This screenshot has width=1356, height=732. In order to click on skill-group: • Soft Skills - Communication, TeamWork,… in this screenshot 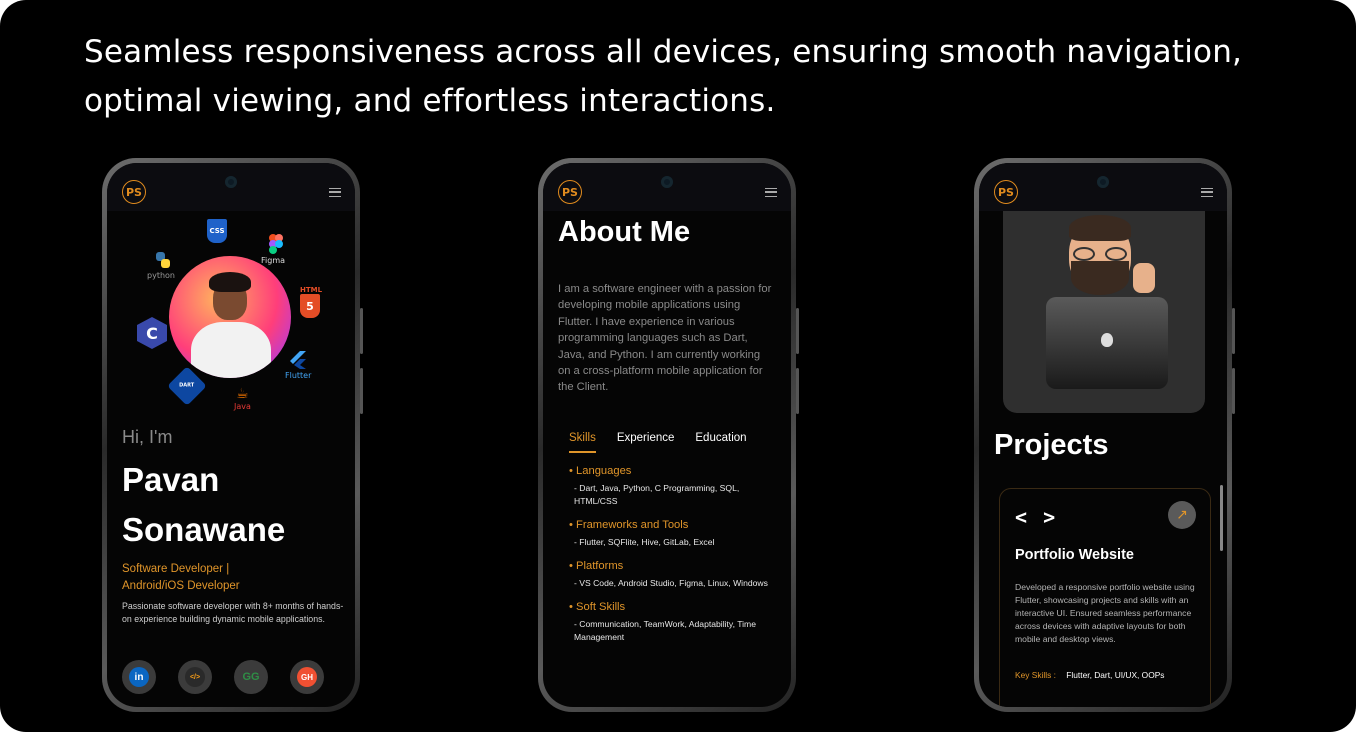, I will do `click(669, 622)`.